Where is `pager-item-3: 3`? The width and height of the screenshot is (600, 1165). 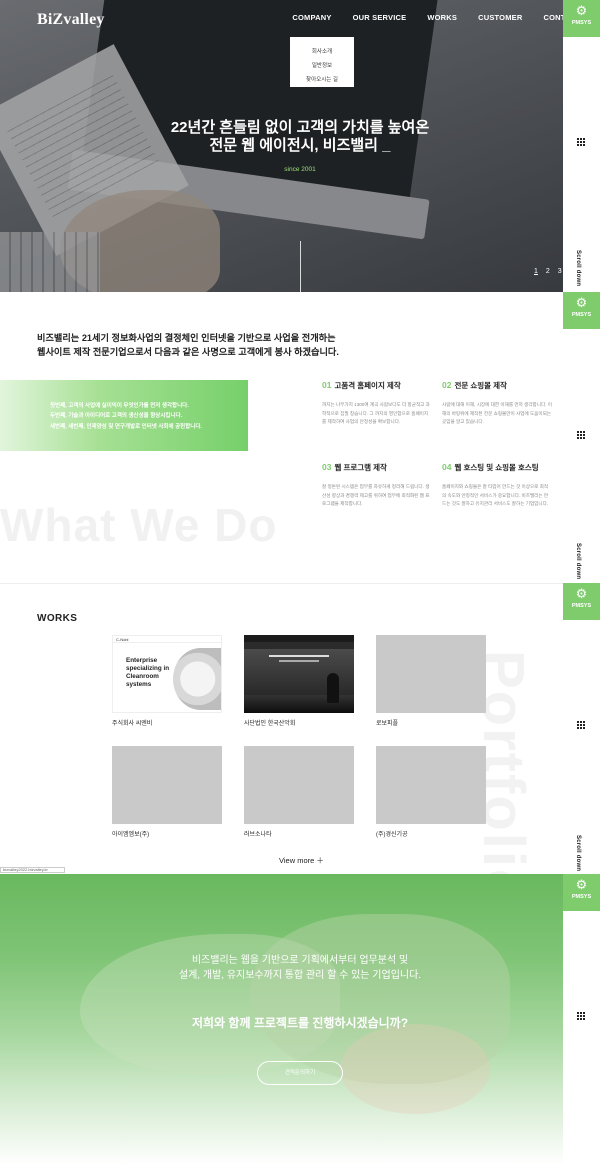
pager-item-3: 3 is located at coordinates (560, 271).